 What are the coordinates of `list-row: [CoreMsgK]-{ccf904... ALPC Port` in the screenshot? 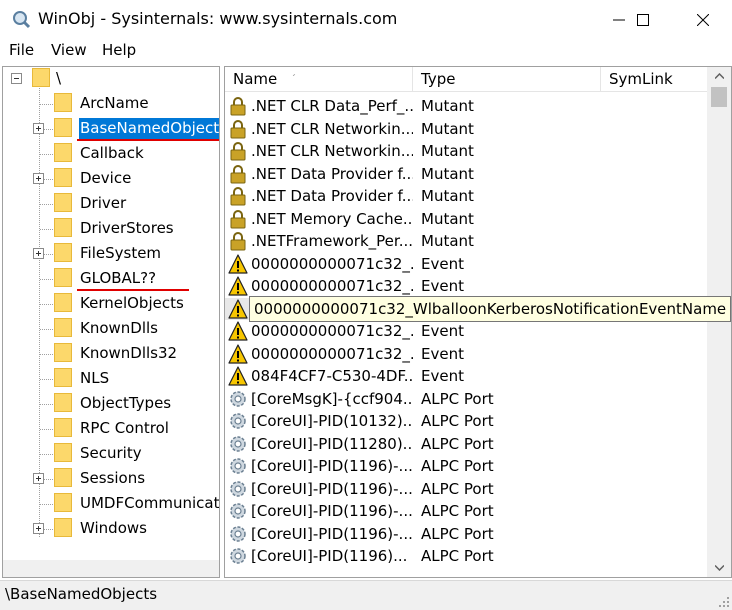 It's located at (467, 399).